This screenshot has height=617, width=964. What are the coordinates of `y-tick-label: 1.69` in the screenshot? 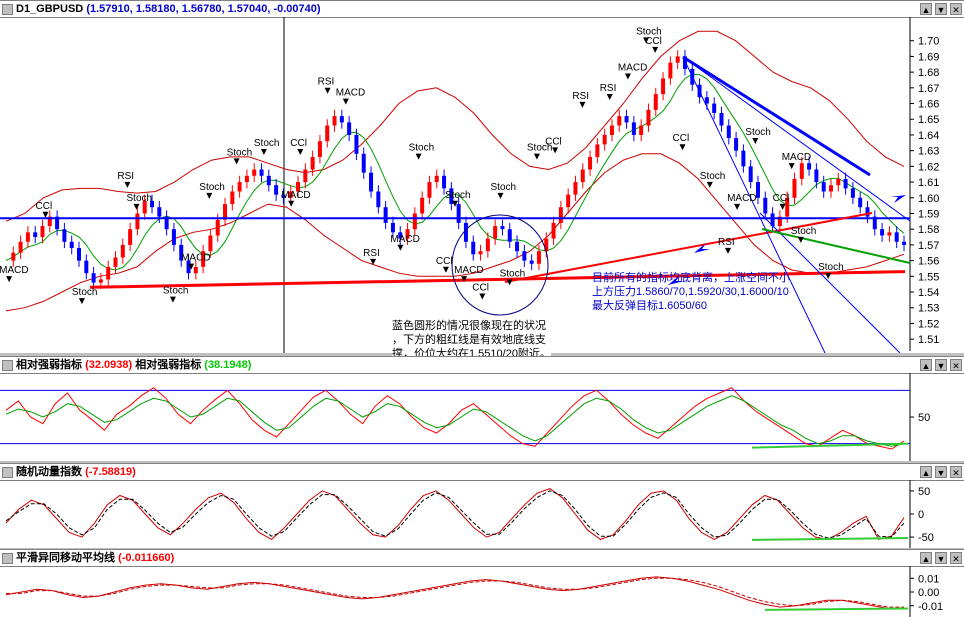 It's located at (928, 57).